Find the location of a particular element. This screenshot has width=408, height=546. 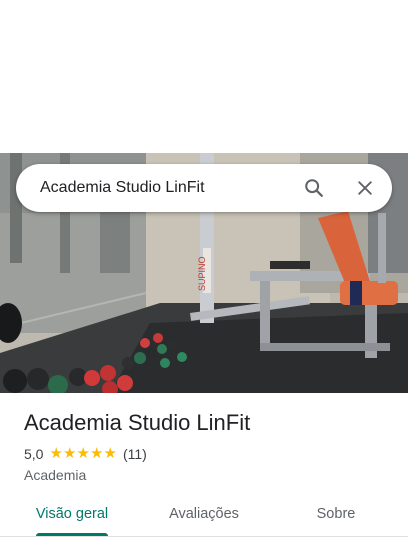

search-icon is located at coordinates (314, 188).